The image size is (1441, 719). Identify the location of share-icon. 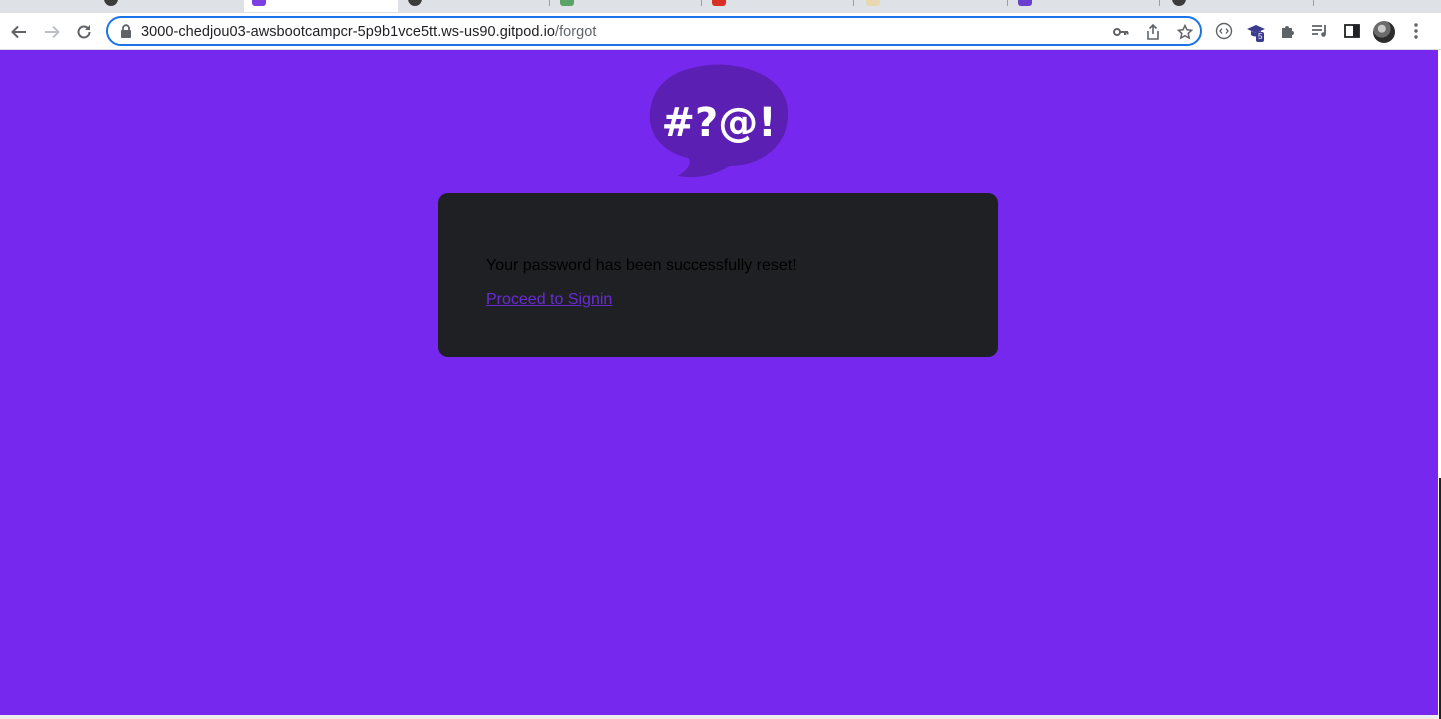
(1153, 32).